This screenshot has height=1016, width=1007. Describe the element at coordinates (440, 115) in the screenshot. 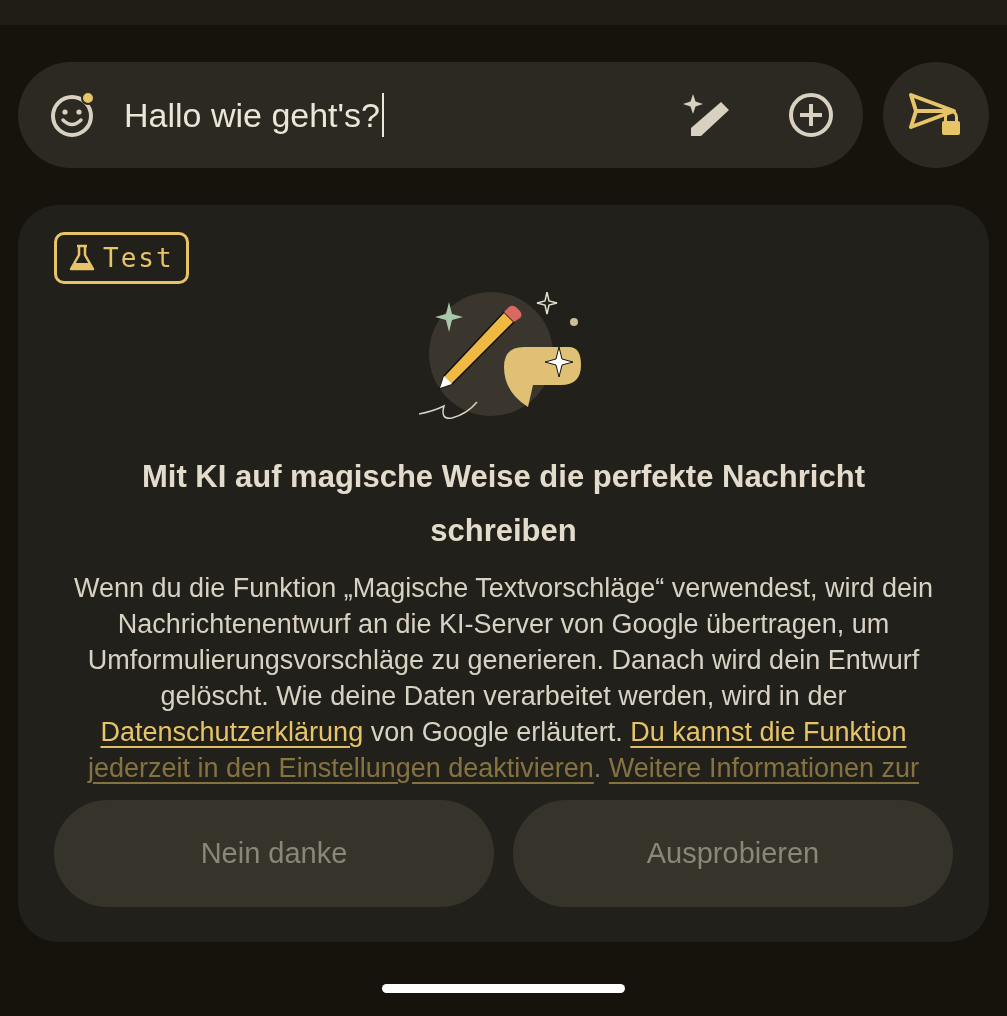

I see `message-field: Hallo wie geht's?` at that location.